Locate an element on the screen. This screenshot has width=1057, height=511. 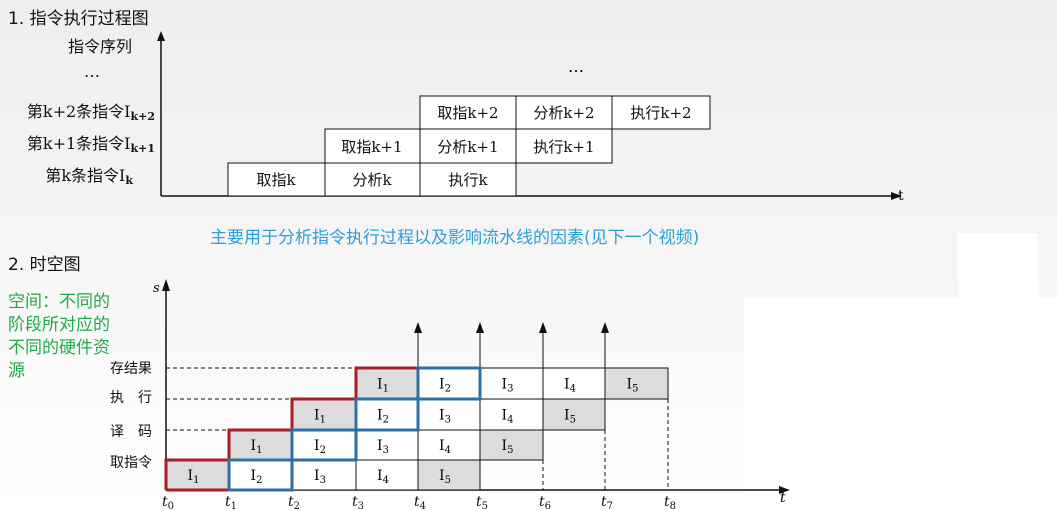
time-label: t8 is located at coordinates (670, 502).